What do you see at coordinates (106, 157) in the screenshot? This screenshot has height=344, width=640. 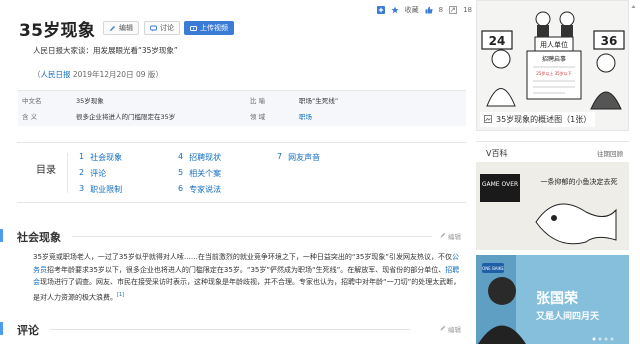 I see `toc-label: 社会现象` at bounding box center [106, 157].